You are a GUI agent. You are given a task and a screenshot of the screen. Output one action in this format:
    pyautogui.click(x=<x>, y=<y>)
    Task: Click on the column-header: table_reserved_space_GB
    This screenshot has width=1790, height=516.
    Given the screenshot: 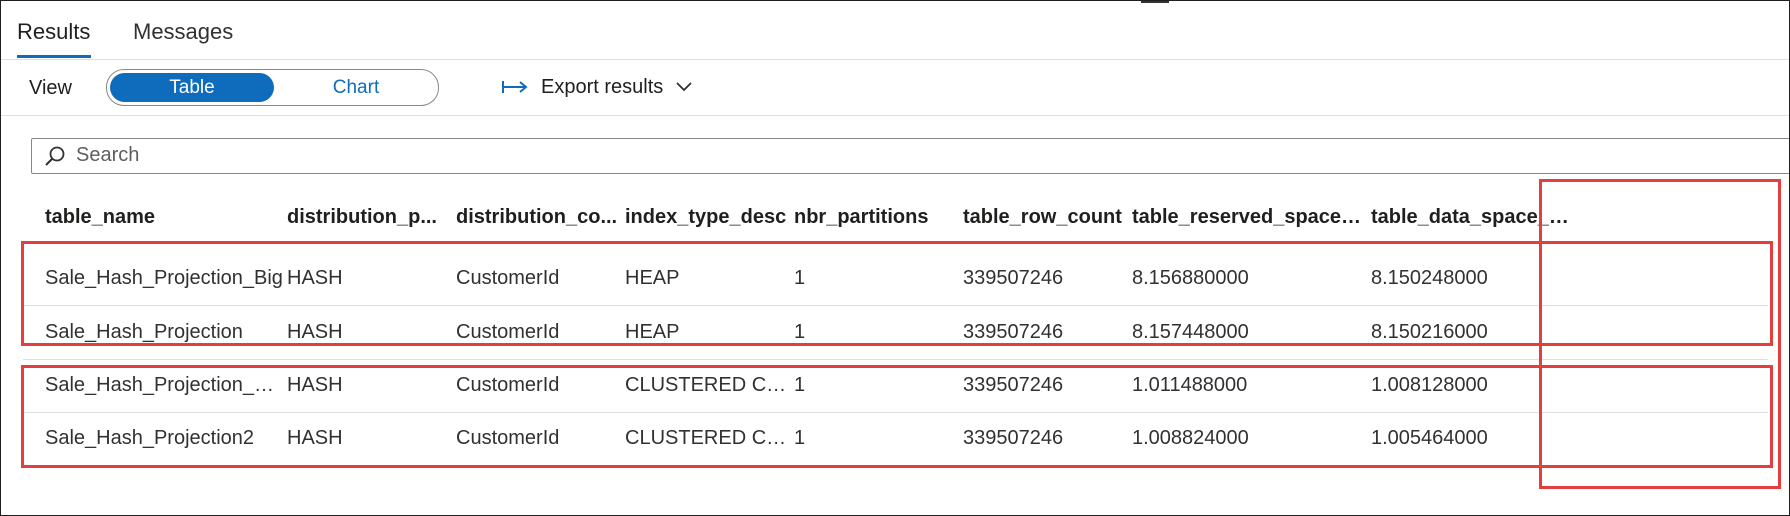 What is the action you would take?
    pyautogui.click(x=1250, y=217)
    